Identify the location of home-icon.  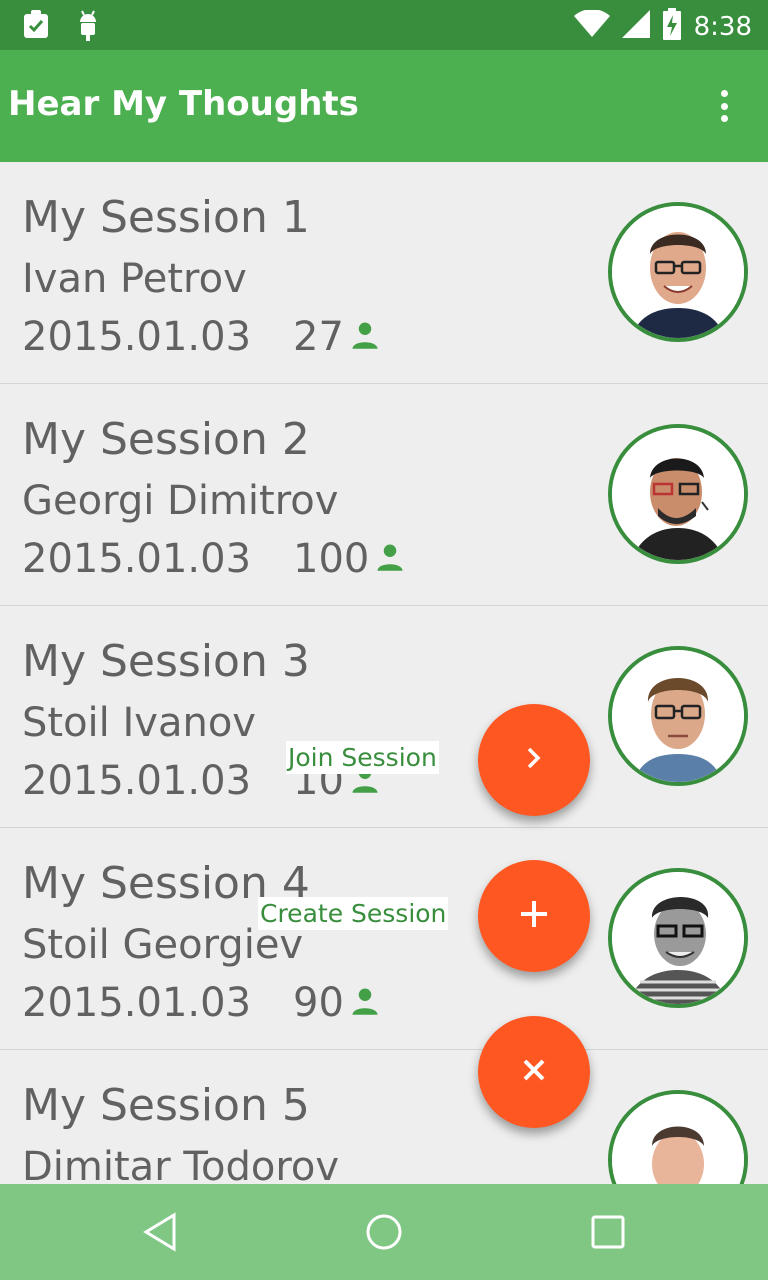
(384, 1232).